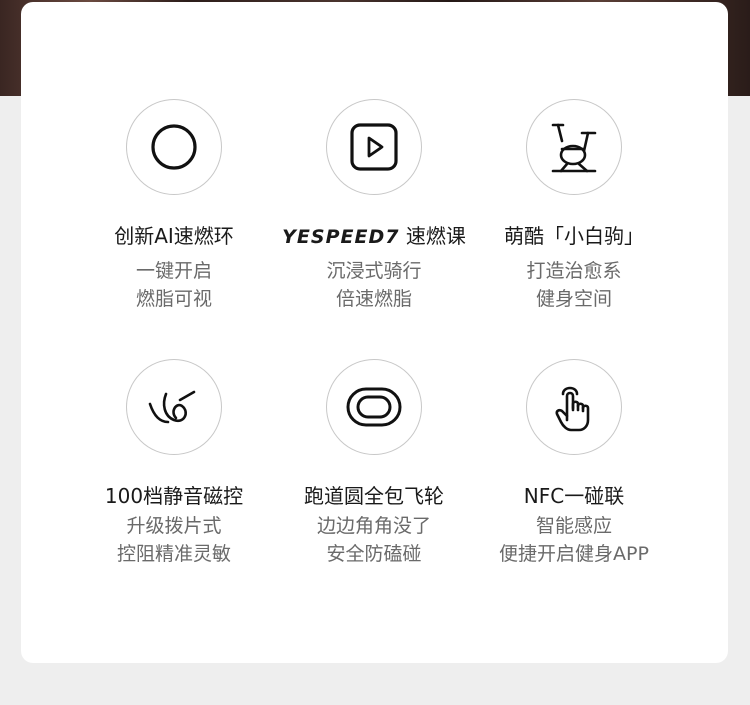 This screenshot has width=750, height=705. What do you see at coordinates (174, 496) in the screenshot?
I see `feature-title: 100档静音磁控` at bounding box center [174, 496].